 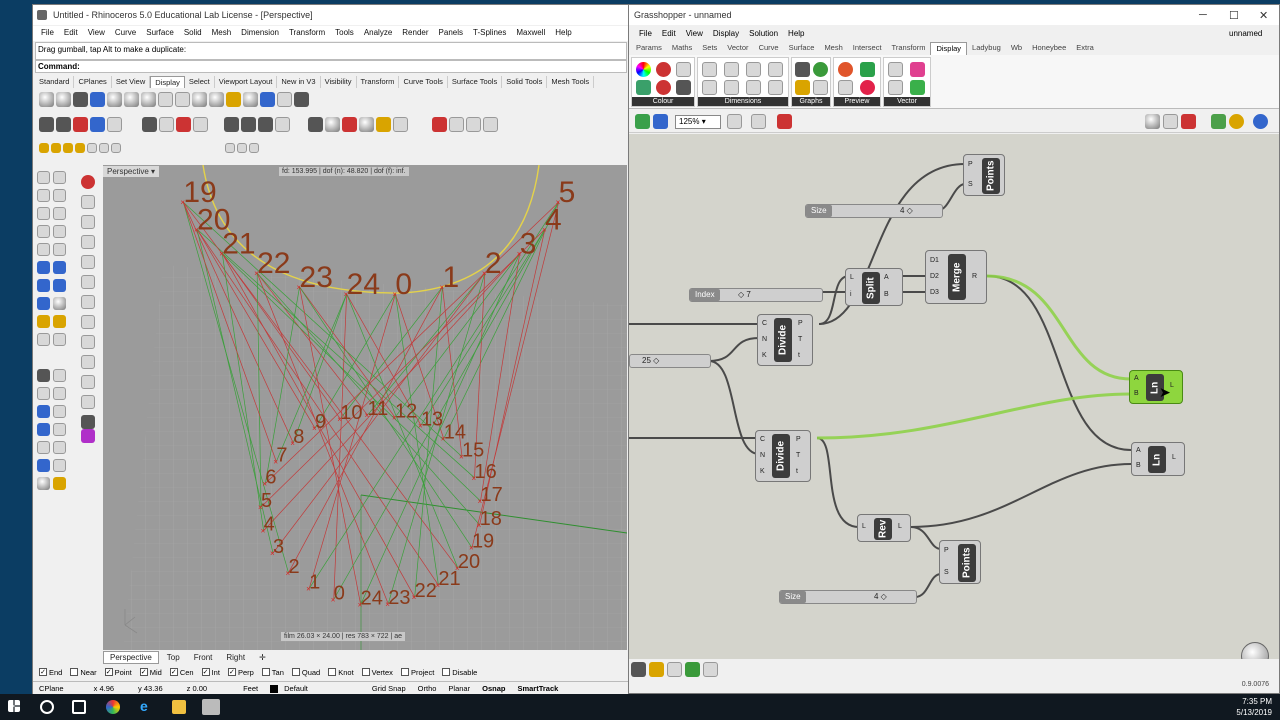 I want to click on environment-icon, so click(x=250, y=99).